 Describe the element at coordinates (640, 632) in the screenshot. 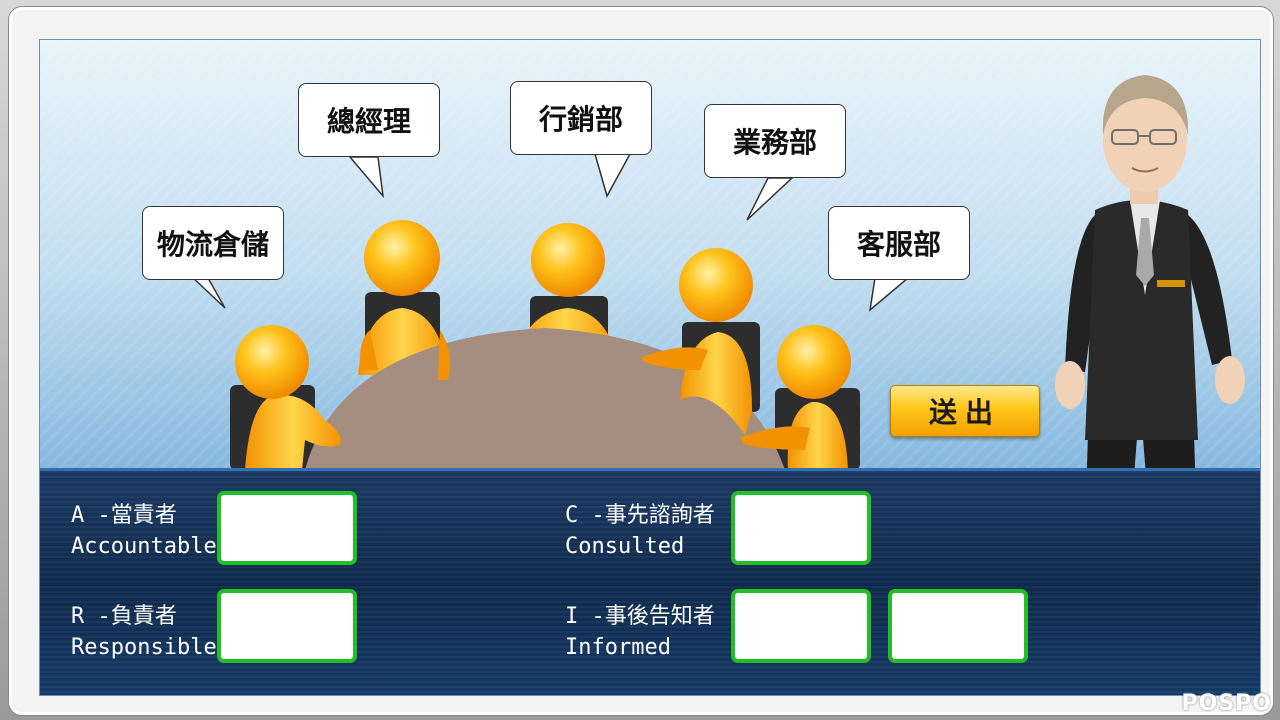

I see `role-label-informed: I -事後告知者 Informed` at that location.